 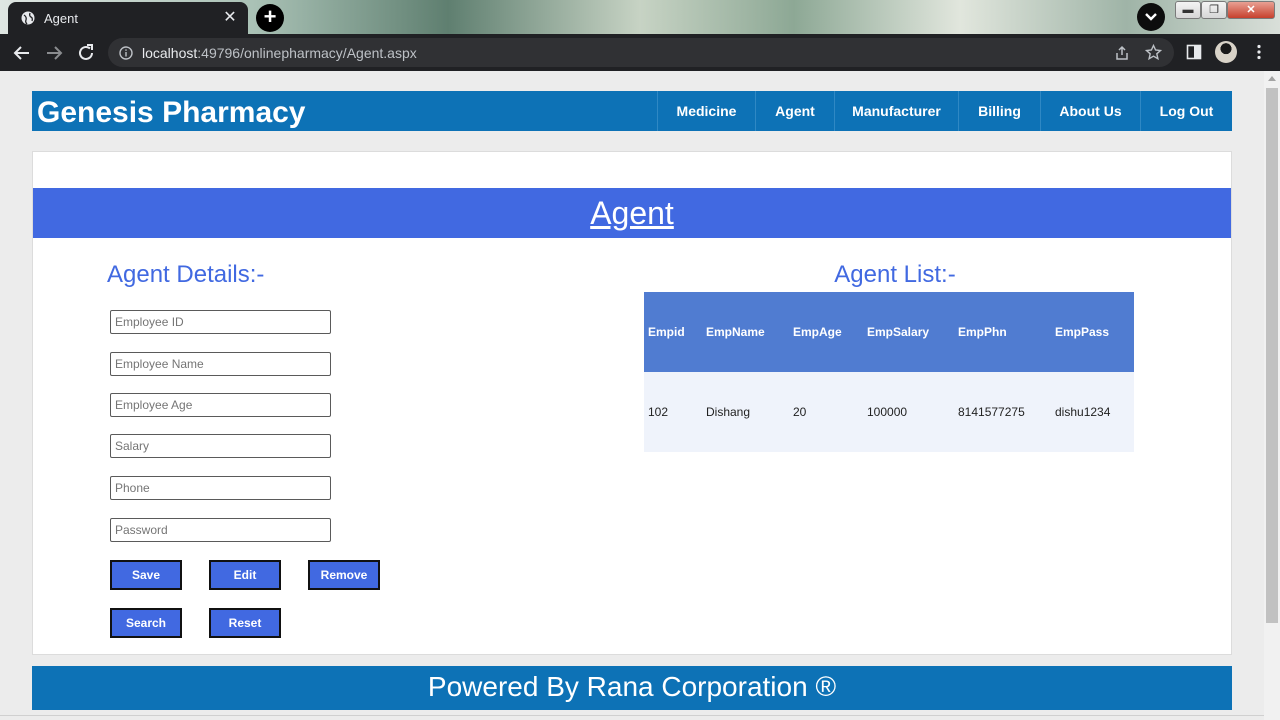 I want to click on nav-item-agent: Agent, so click(x=794, y=111).